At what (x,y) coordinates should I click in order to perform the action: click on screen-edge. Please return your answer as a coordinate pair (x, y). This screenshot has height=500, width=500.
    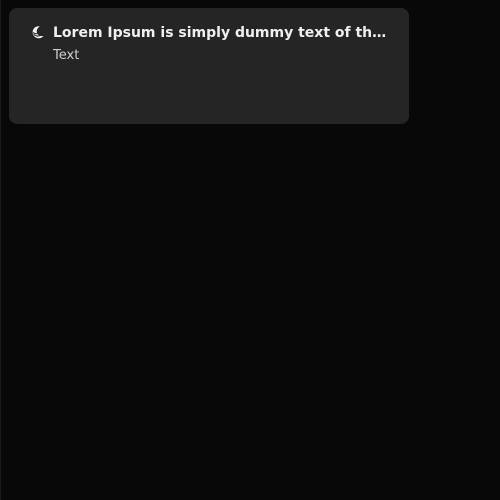
    Looking at the image, I should click on (0, 250).